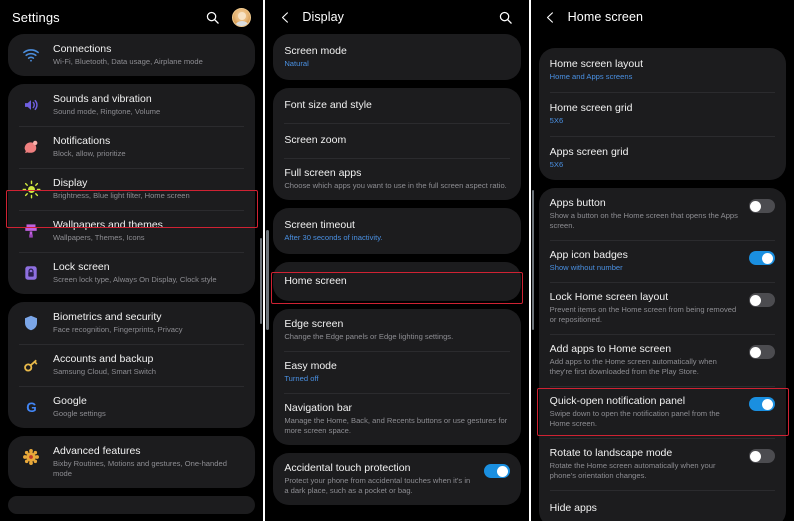 Image resolution: width=794 pixels, height=521 pixels. What do you see at coordinates (131, 407) in the screenshot?
I see `sidebar-item-google: G Google Google settings` at bounding box center [131, 407].